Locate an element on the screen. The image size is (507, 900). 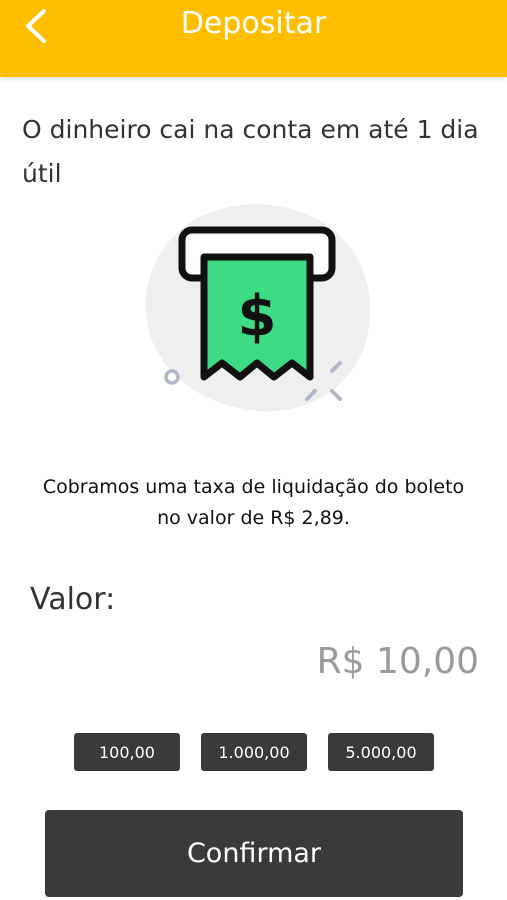
dollar-icon: $ is located at coordinates (257, 316).